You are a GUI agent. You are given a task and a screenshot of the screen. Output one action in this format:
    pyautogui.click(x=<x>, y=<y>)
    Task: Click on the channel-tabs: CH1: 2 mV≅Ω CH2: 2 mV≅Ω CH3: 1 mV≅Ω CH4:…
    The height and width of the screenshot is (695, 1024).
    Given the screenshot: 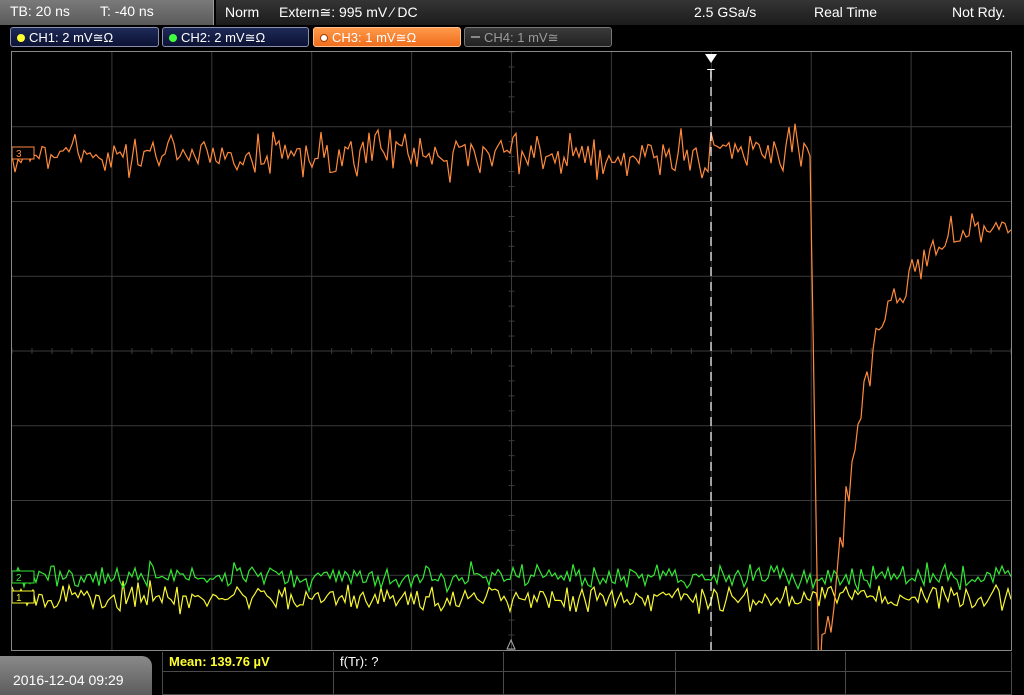 What is the action you would take?
    pyautogui.click(x=512, y=37)
    